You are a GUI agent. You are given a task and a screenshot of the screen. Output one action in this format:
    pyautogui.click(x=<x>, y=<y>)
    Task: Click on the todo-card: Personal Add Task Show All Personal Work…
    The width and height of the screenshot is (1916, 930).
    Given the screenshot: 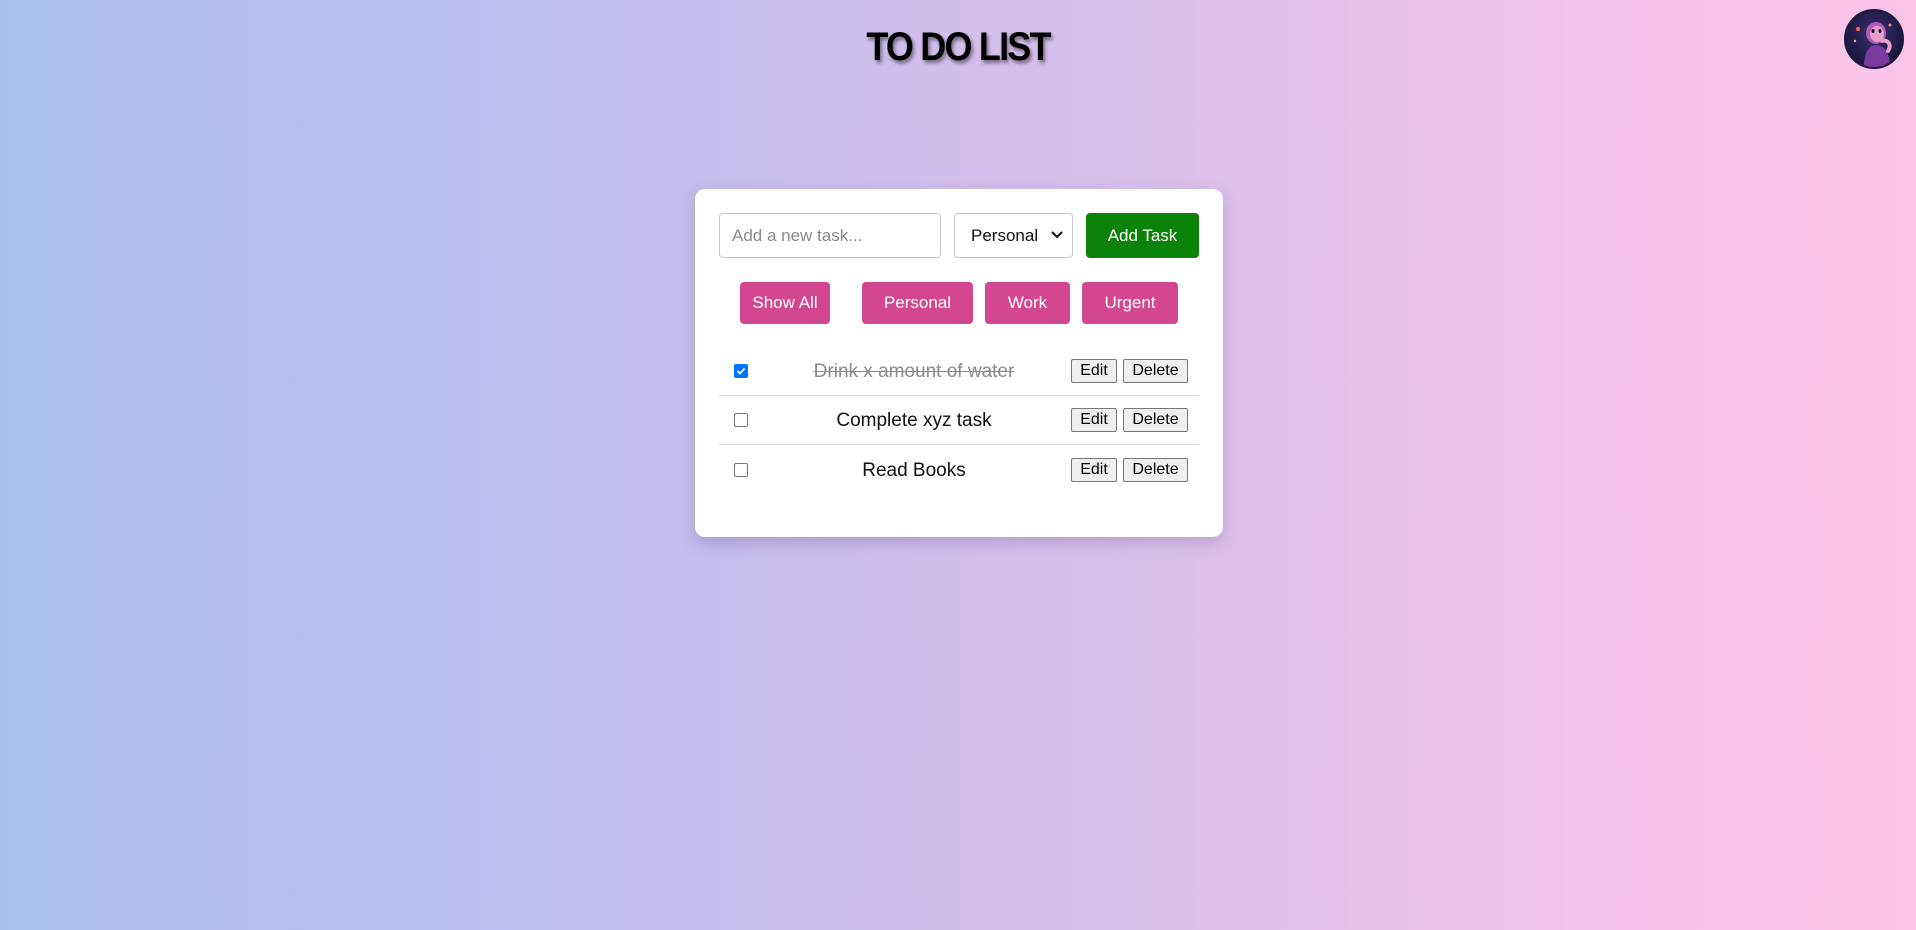 What is the action you would take?
    pyautogui.click(x=959, y=363)
    